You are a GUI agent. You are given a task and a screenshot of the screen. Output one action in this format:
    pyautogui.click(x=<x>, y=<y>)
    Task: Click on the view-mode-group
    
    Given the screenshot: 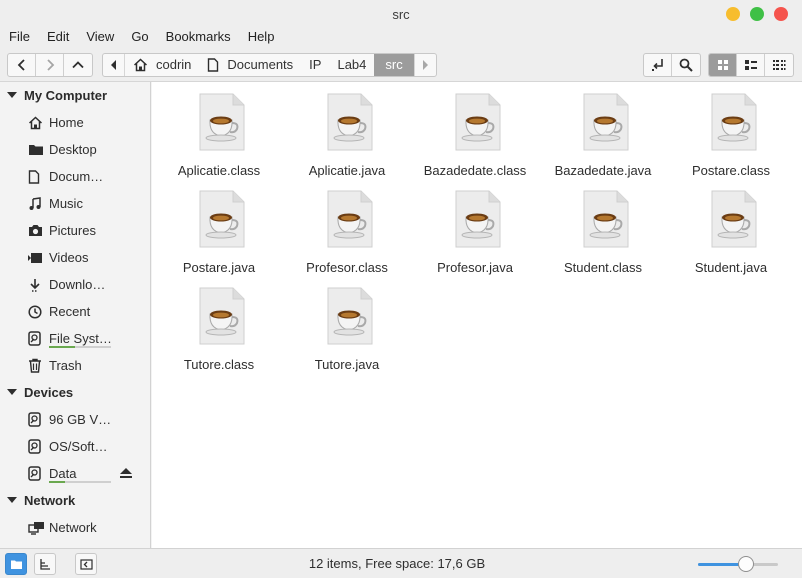 What is the action you would take?
    pyautogui.click(x=751, y=65)
    